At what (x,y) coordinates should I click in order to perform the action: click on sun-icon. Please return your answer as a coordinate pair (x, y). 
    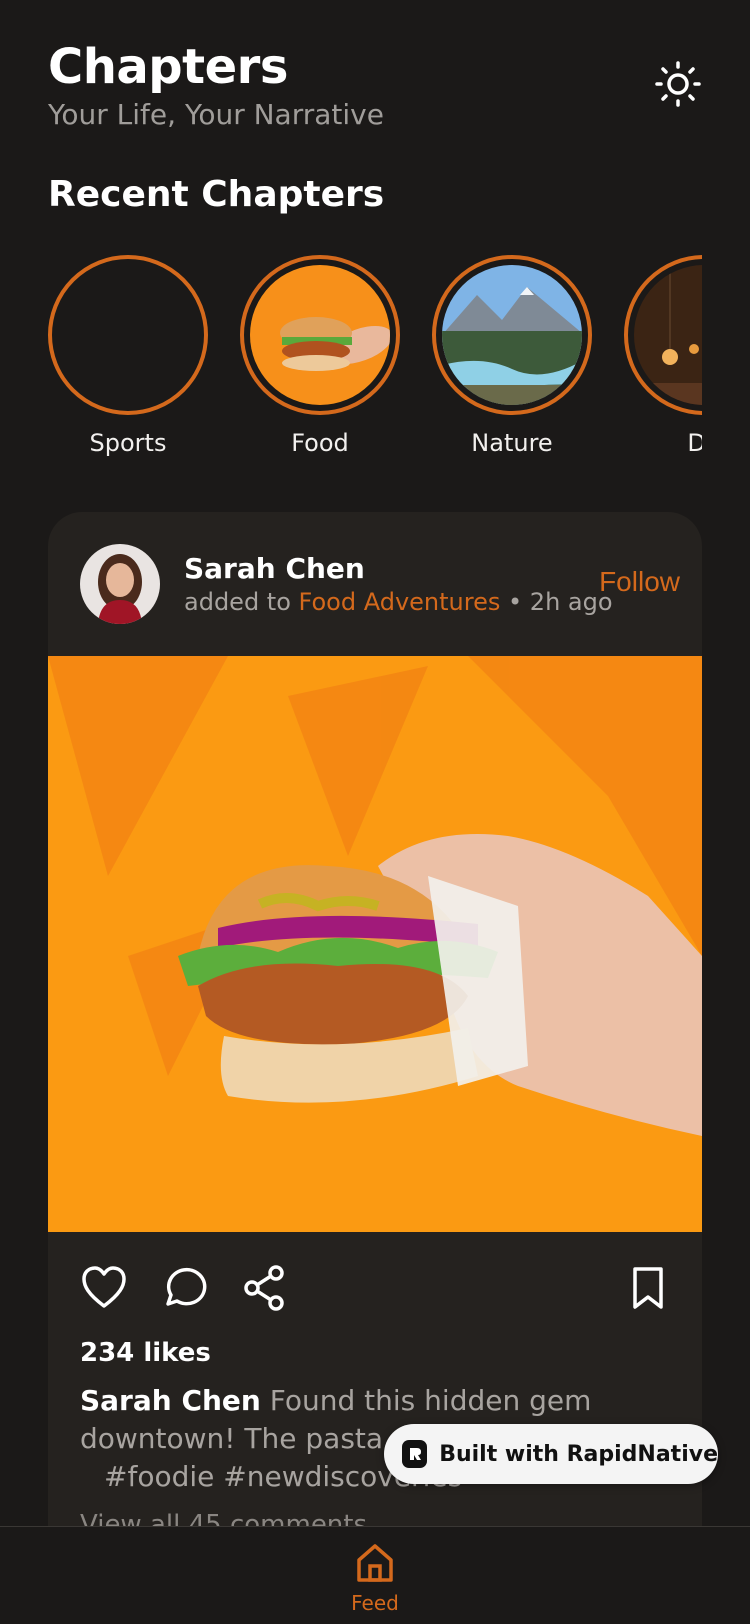
    Looking at the image, I should click on (678, 84).